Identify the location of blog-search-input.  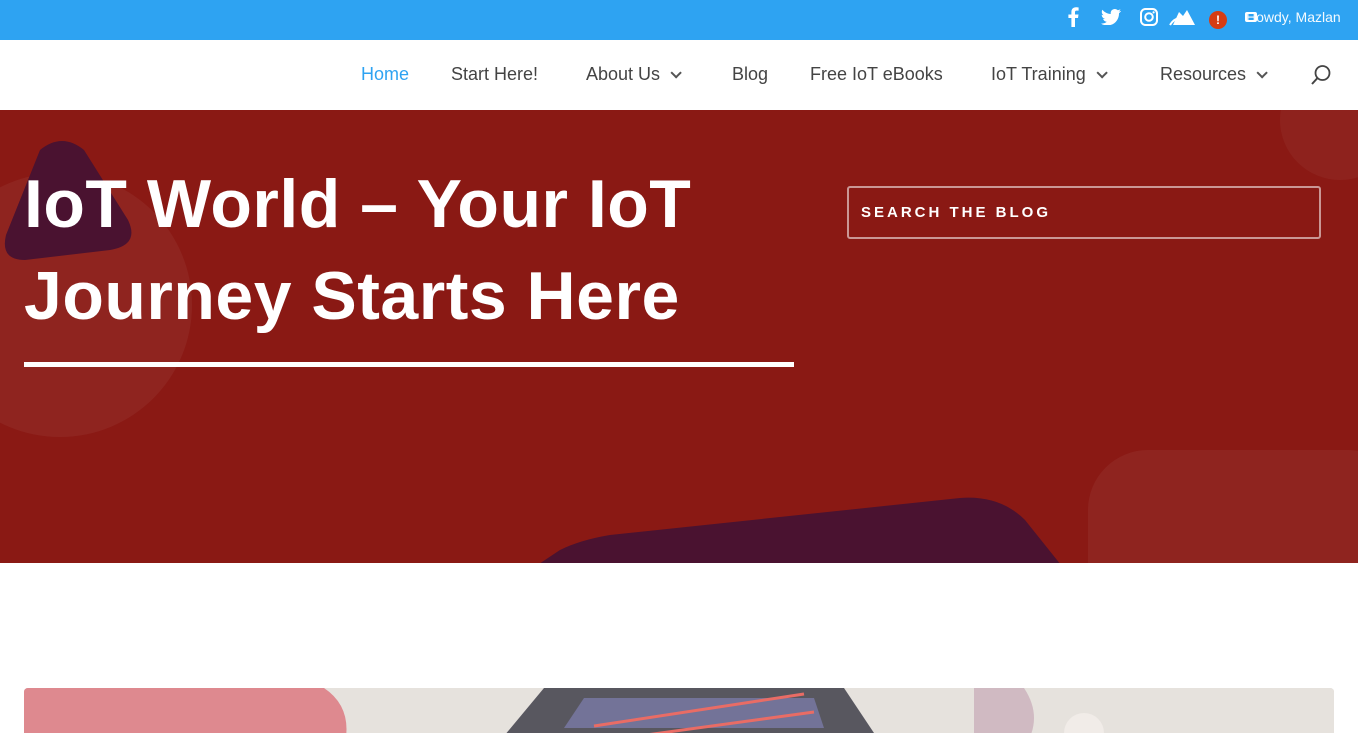
(1084, 212).